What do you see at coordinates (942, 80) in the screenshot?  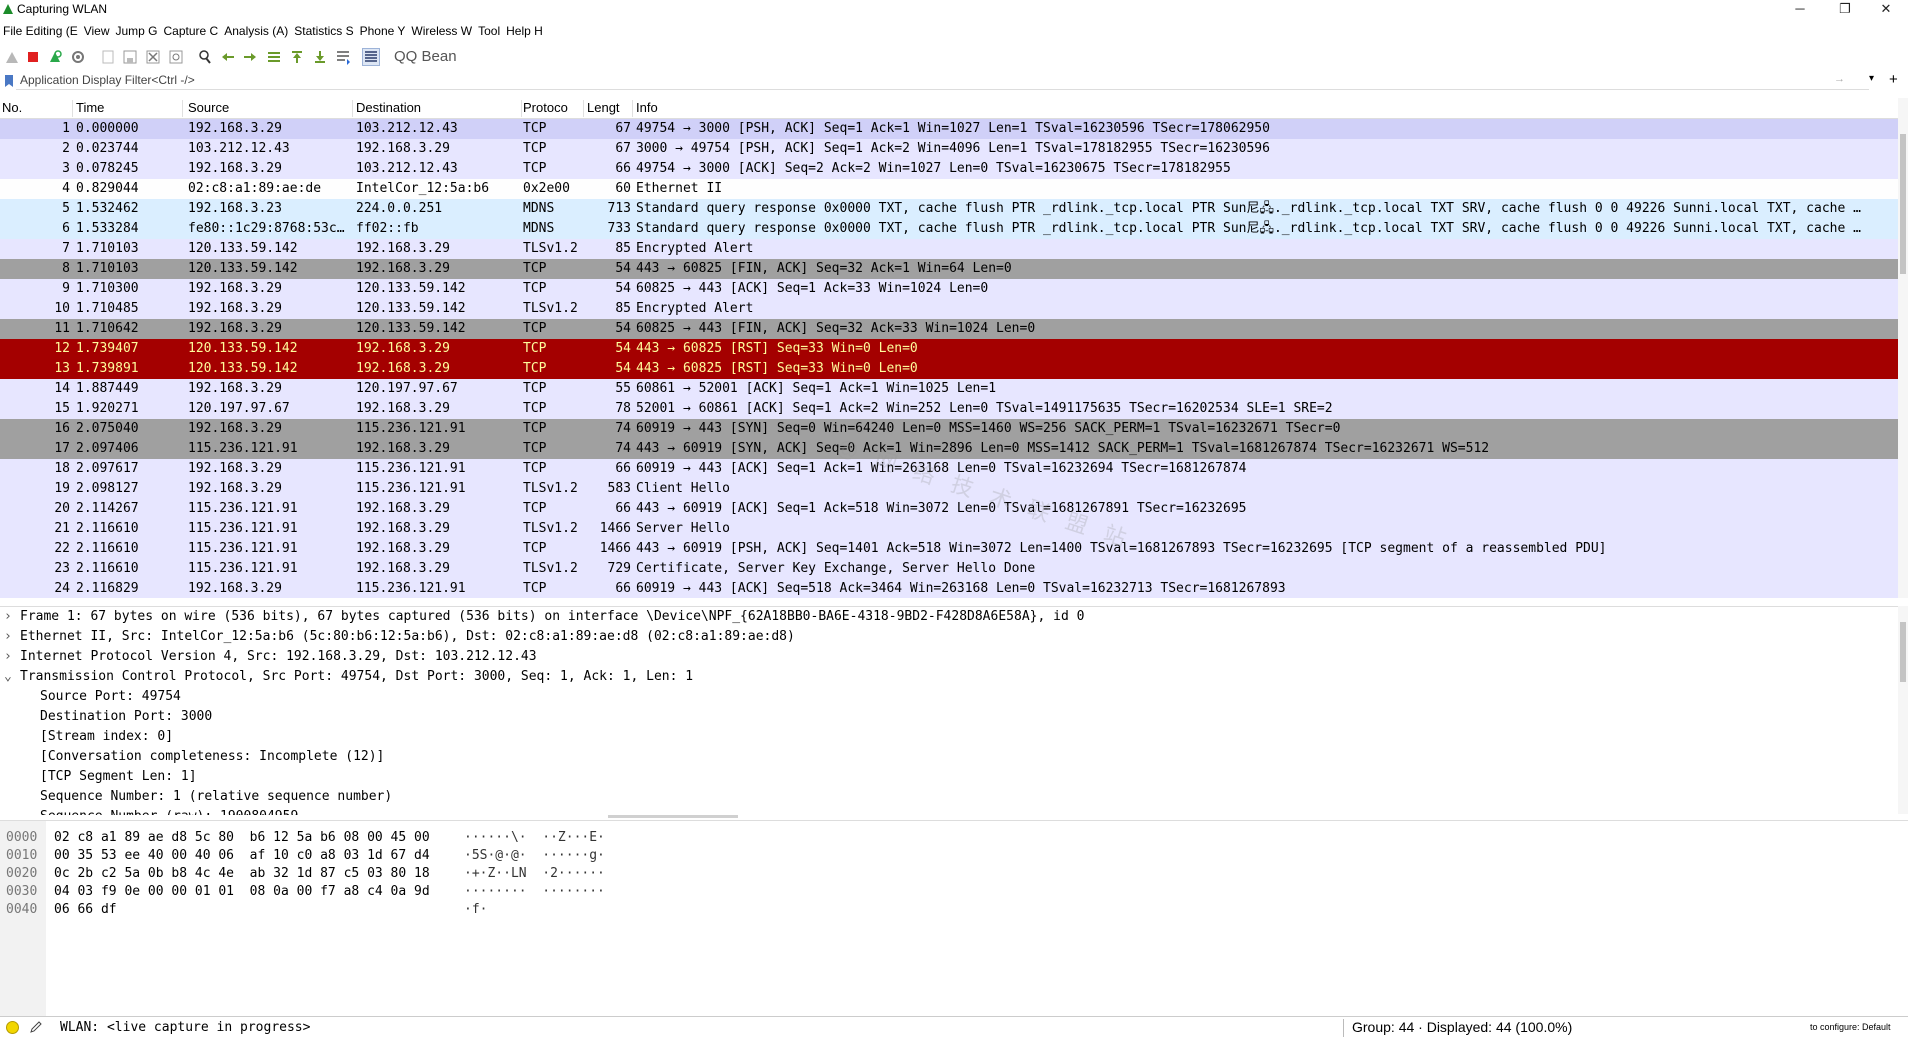 I see `display-filter-input` at bounding box center [942, 80].